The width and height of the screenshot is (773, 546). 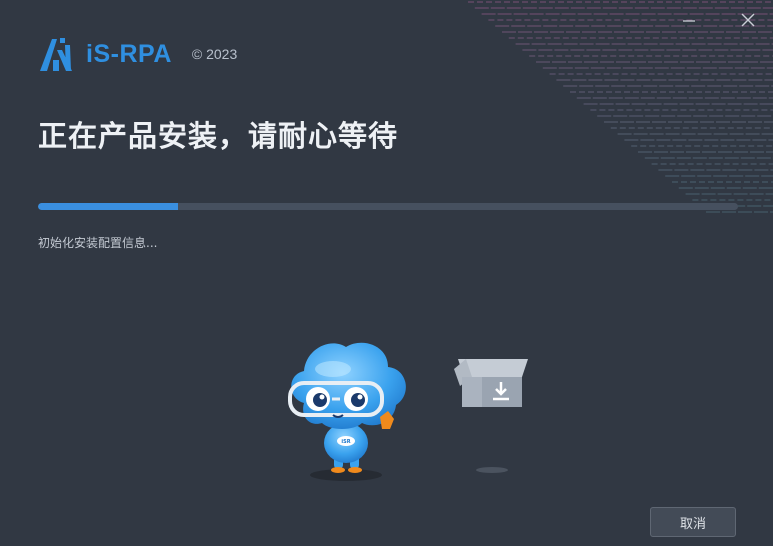 What do you see at coordinates (491, 416) in the screenshot?
I see `download-box-icon` at bounding box center [491, 416].